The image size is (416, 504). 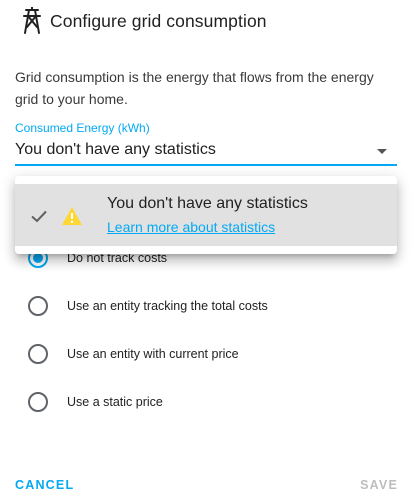 I want to click on select-value: You don't have any statistics, so click(x=115, y=149).